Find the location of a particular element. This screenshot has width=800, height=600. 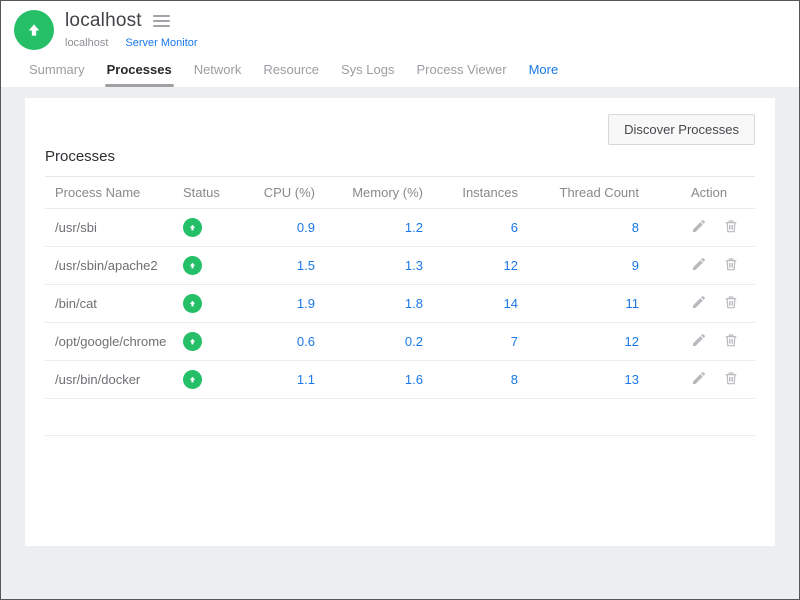

tab-summary: Summary is located at coordinates (57, 71).